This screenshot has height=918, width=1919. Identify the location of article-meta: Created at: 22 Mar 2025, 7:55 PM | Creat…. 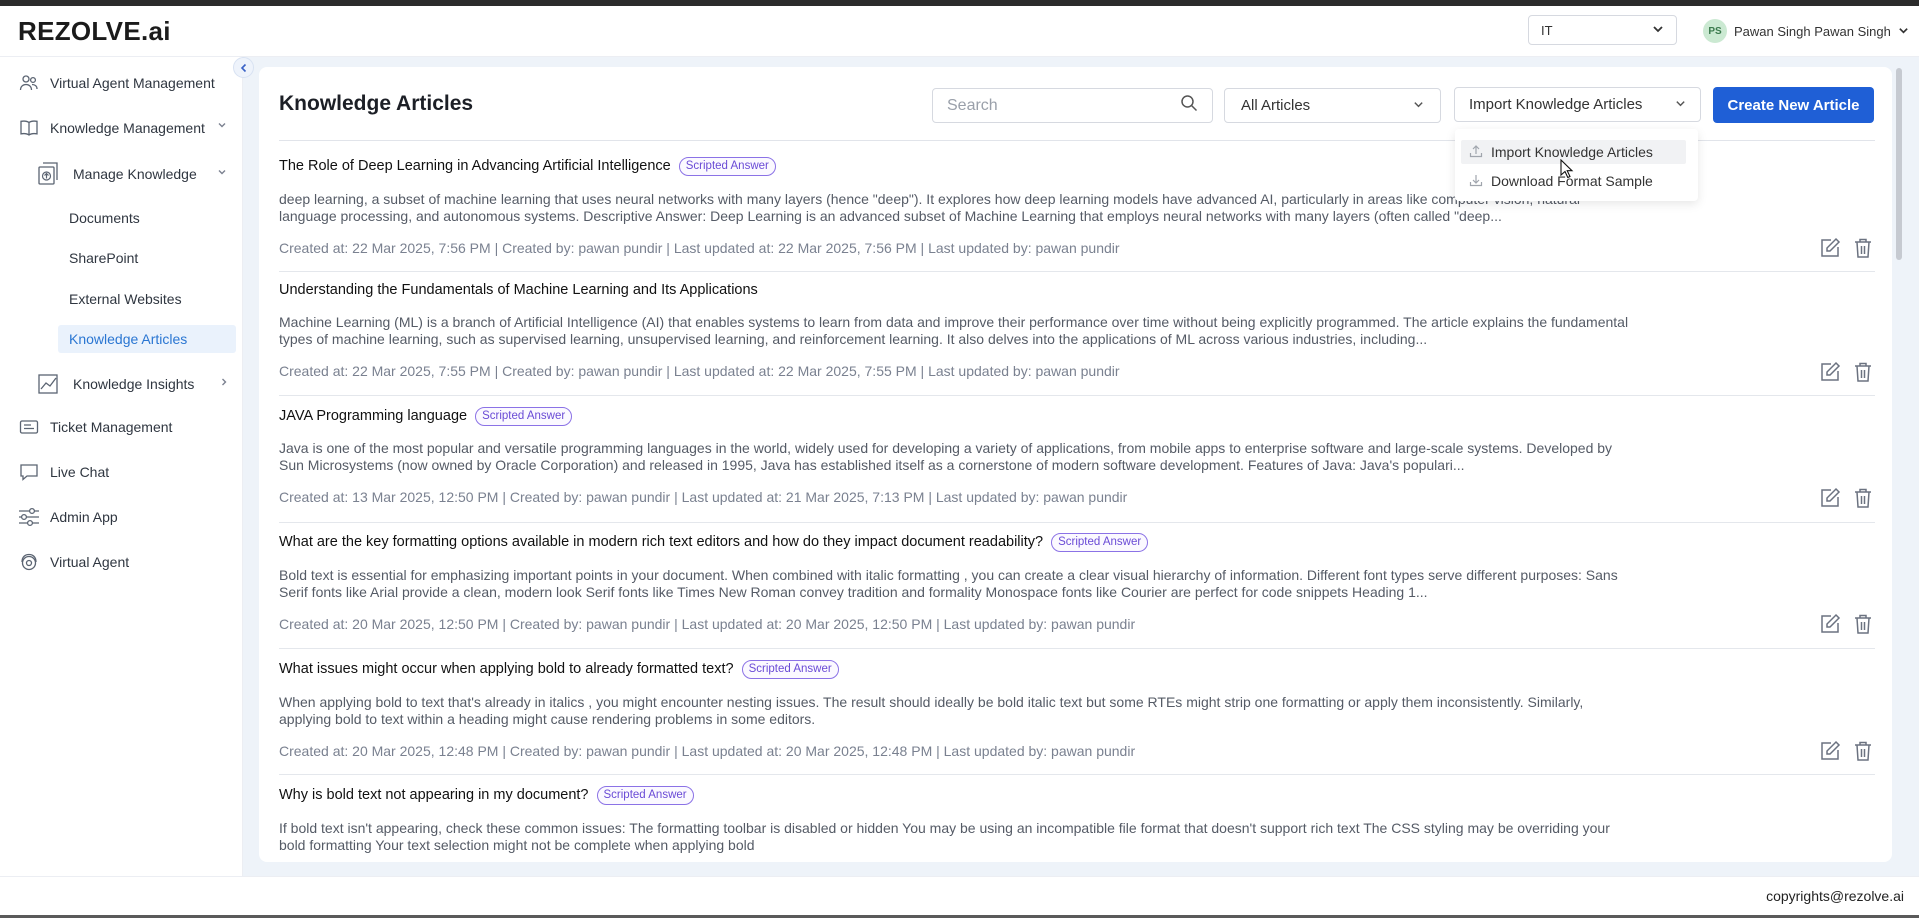
(699, 371).